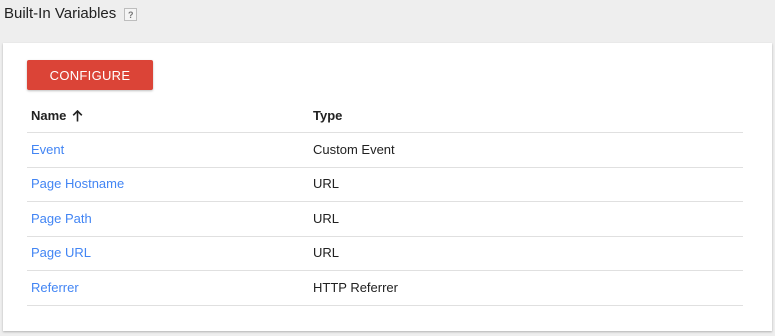 This screenshot has width=775, height=336. I want to click on variable-name-link: Page Hostname, so click(77, 183).